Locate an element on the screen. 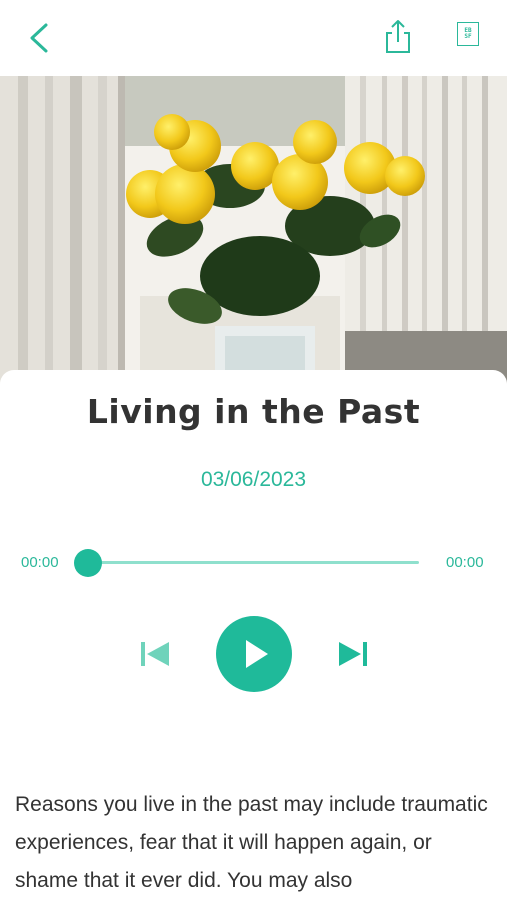 Image resolution: width=507 pixels, height=900 pixels. text-size-icon: EB SF is located at coordinates (468, 33).